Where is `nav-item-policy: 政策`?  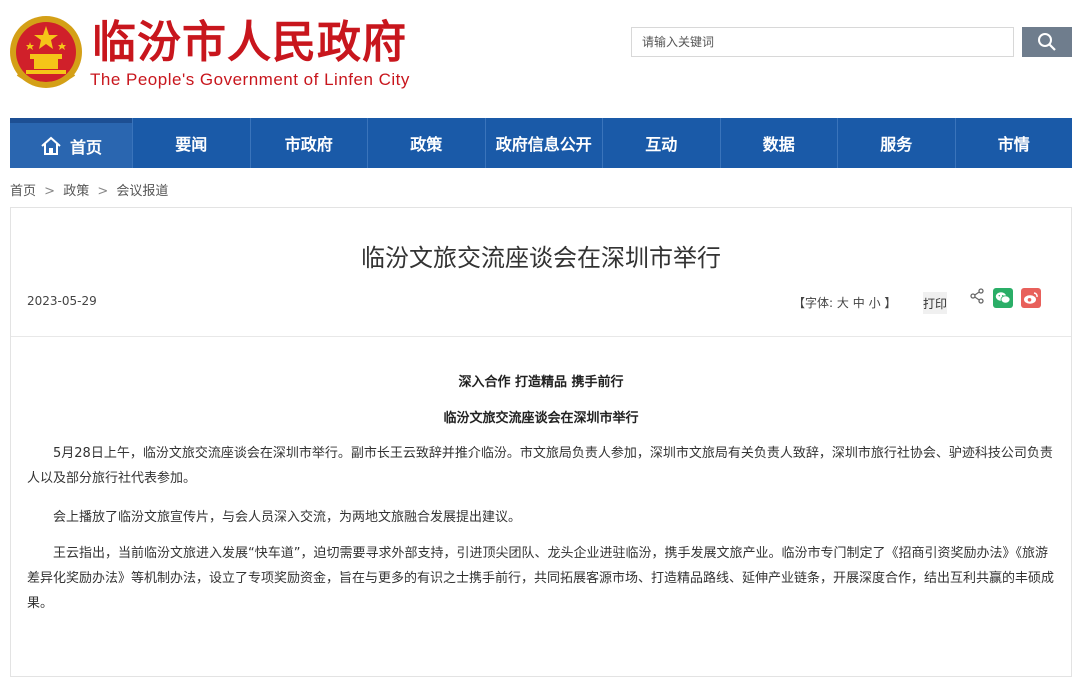 nav-item-policy: 政策 is located at coordinates (426, 143).